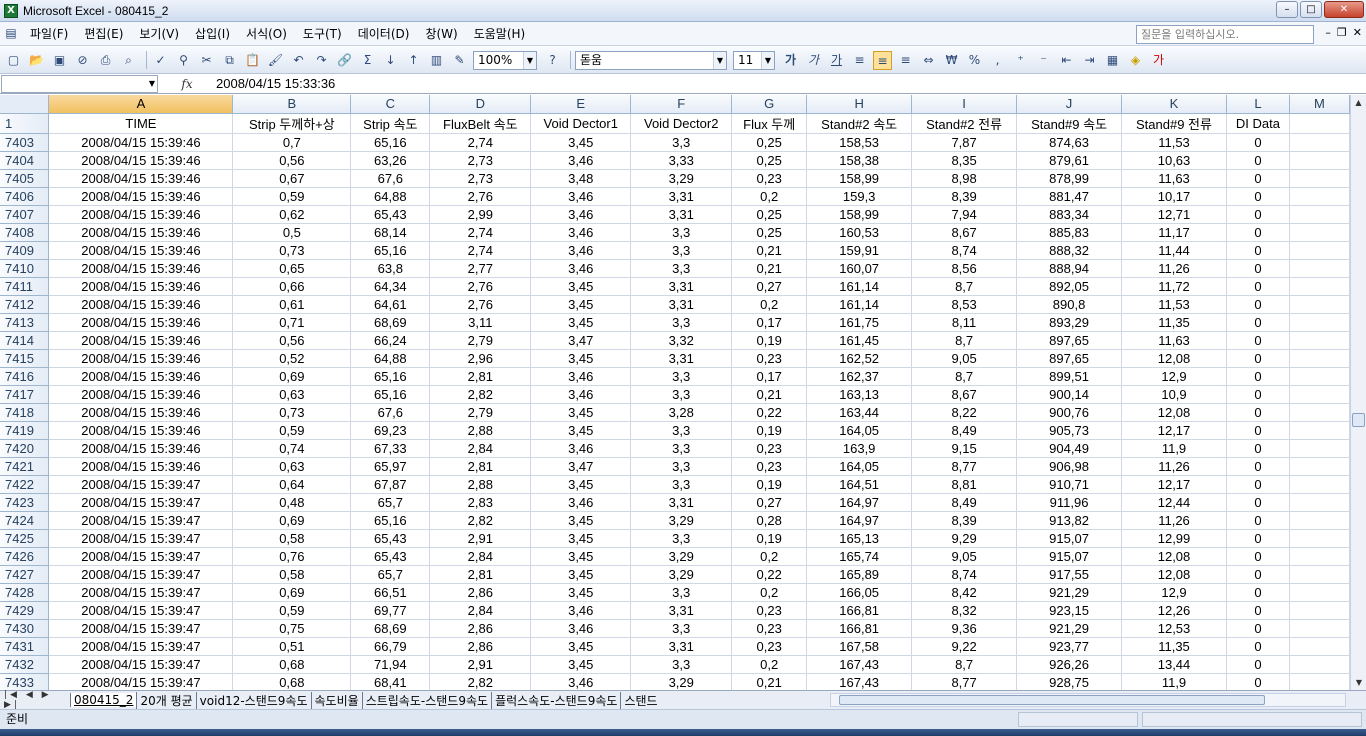 The height and width of the screenshot is (736, 1366). Describe the element at coordinates (859, 448) in the screenshot. I see `cell: 163,9` at that location.